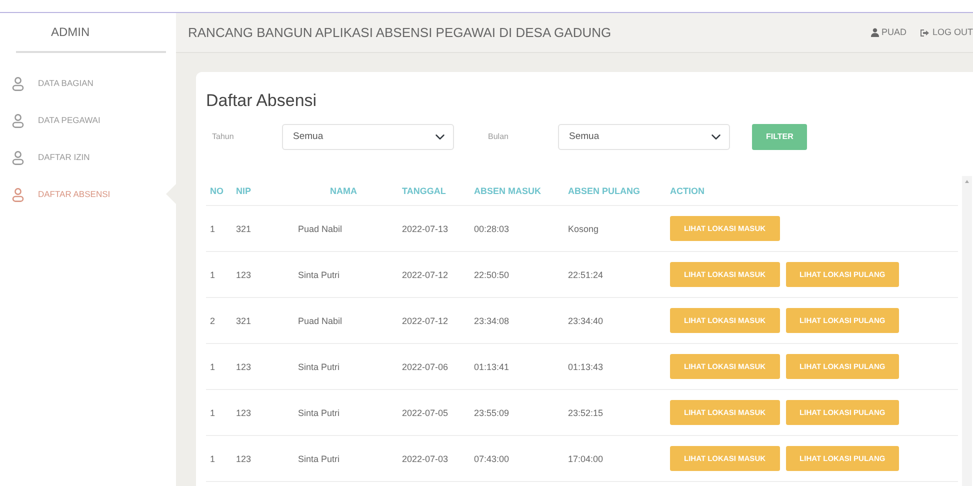 Image resolution: width=973 pixels, height=486 pixels. Describe the element at coordinates (583, 228) in the screenshot. I see `table-cell-text: Kosong` at that location.